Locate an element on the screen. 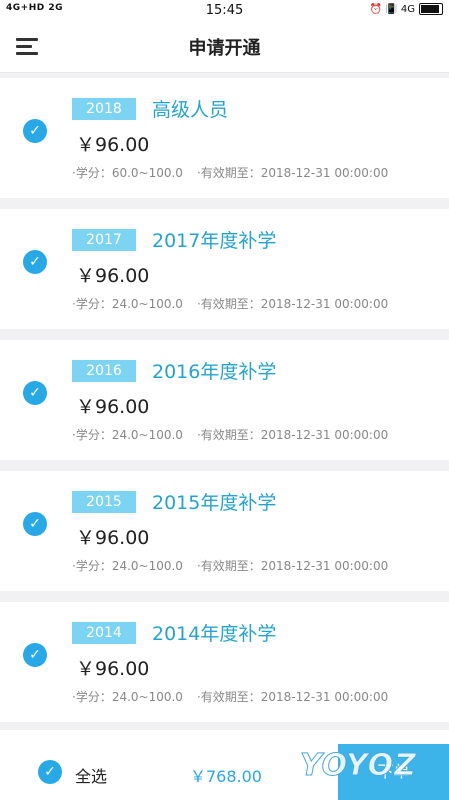  nav-bar: 申请开通 is located at coordinates (224, 47).